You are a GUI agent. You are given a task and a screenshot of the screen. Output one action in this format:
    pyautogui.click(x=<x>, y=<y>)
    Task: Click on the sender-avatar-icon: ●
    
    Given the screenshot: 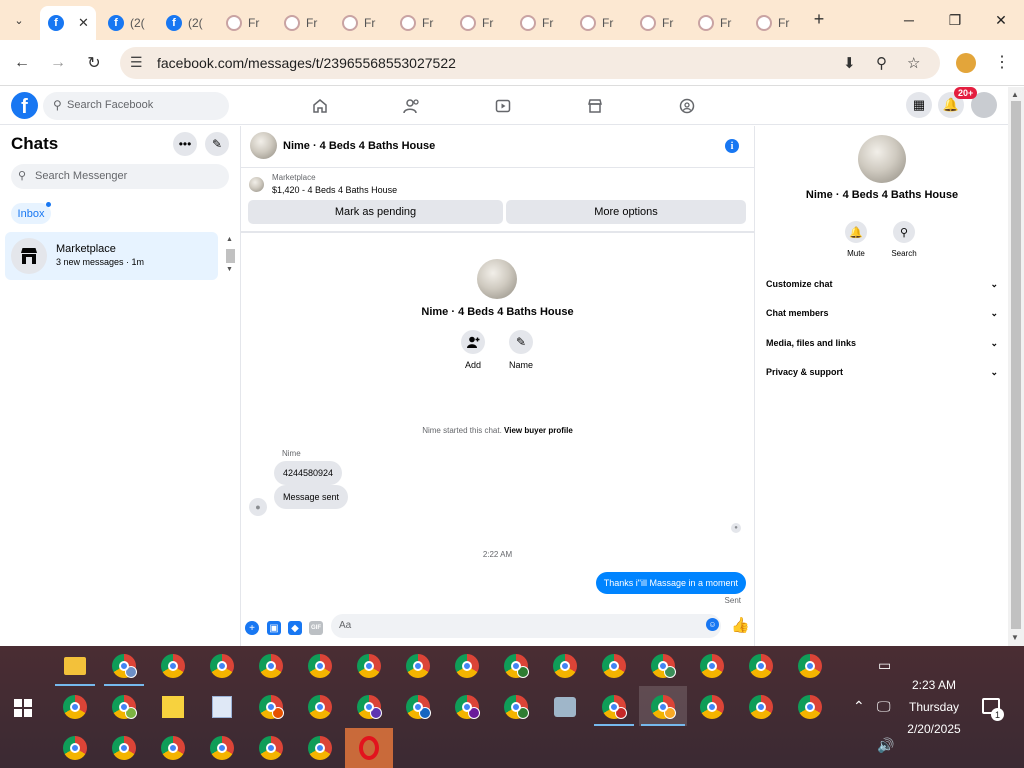 What is the action you would take?
    pyautogui.click(x=258, y=507)
    